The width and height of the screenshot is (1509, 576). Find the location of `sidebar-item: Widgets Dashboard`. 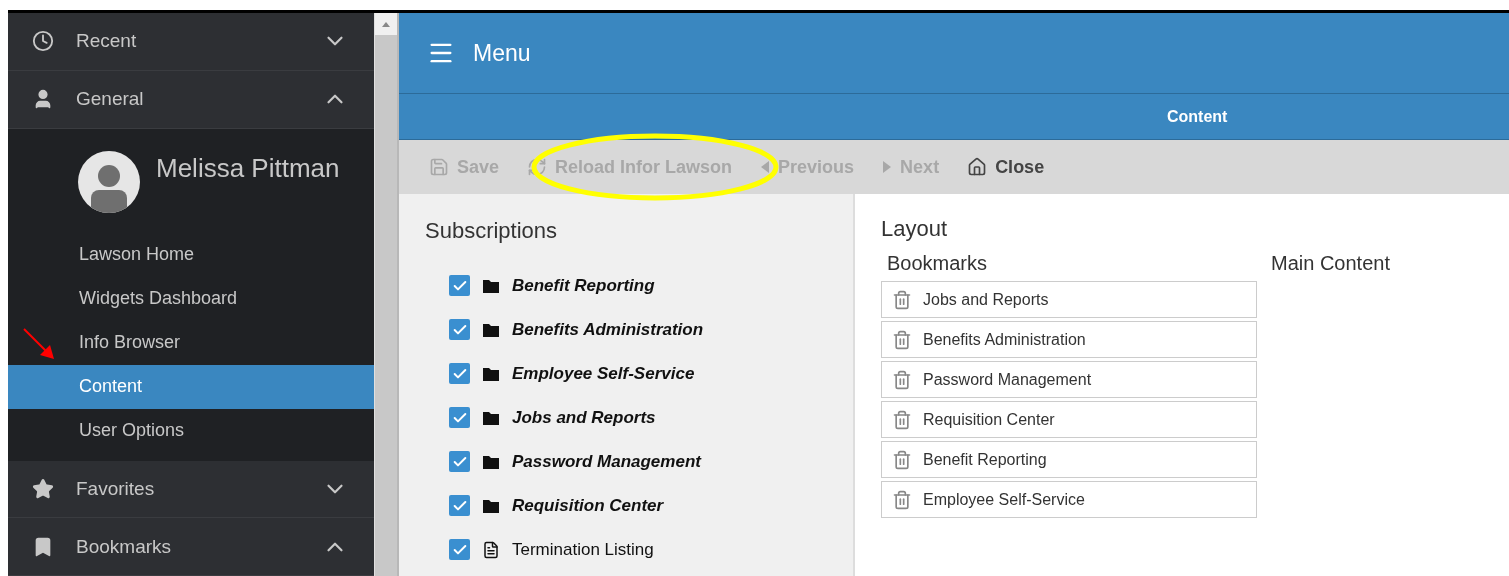

sidebar-item: Widgets Dashboard is located at coordinates (191, 298).